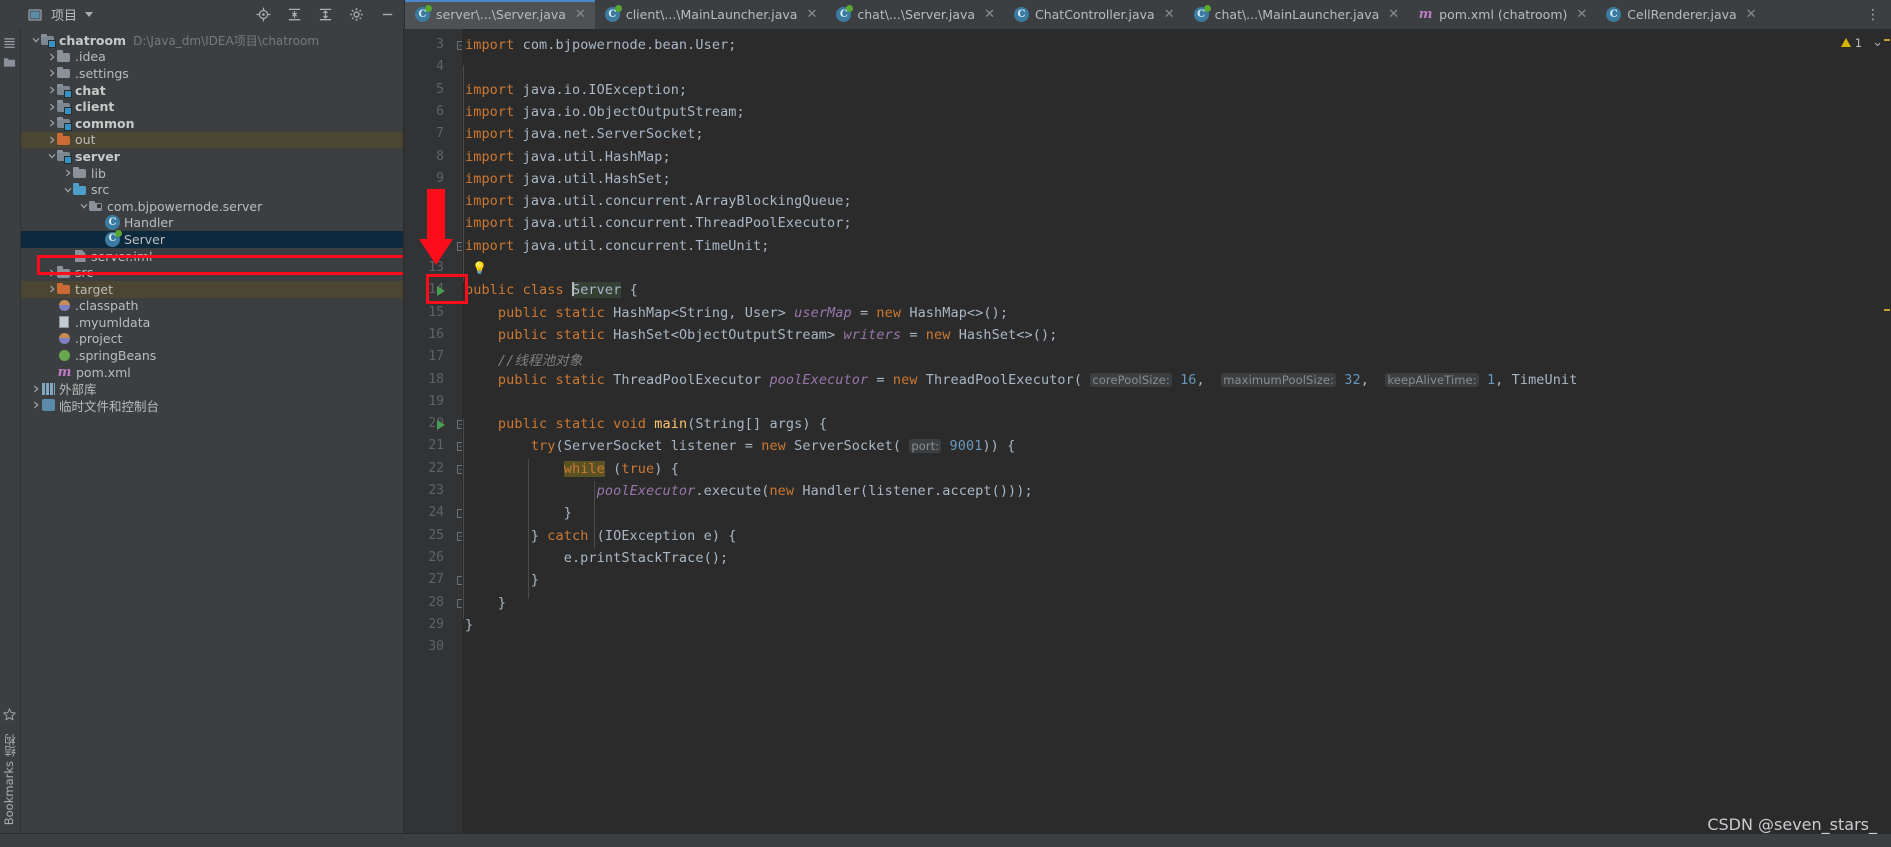 This screenshot has height=847, width=1891. Describe the element at coordinates (1502, 14) in the screenshot. I see `editor-tab-pom-xml: m pom.xml (chatroom) ✕` at that location.